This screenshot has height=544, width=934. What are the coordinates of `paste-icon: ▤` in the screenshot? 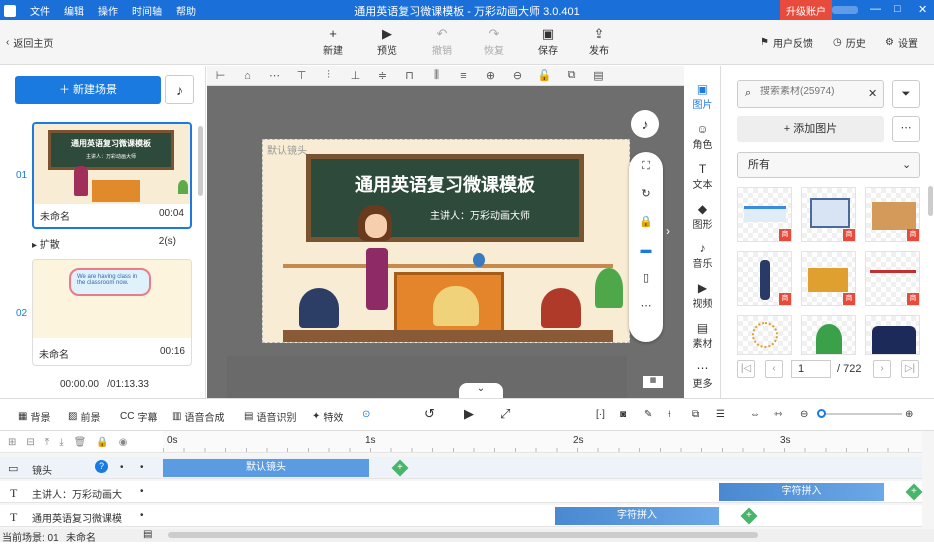 It's located at (598, 75).